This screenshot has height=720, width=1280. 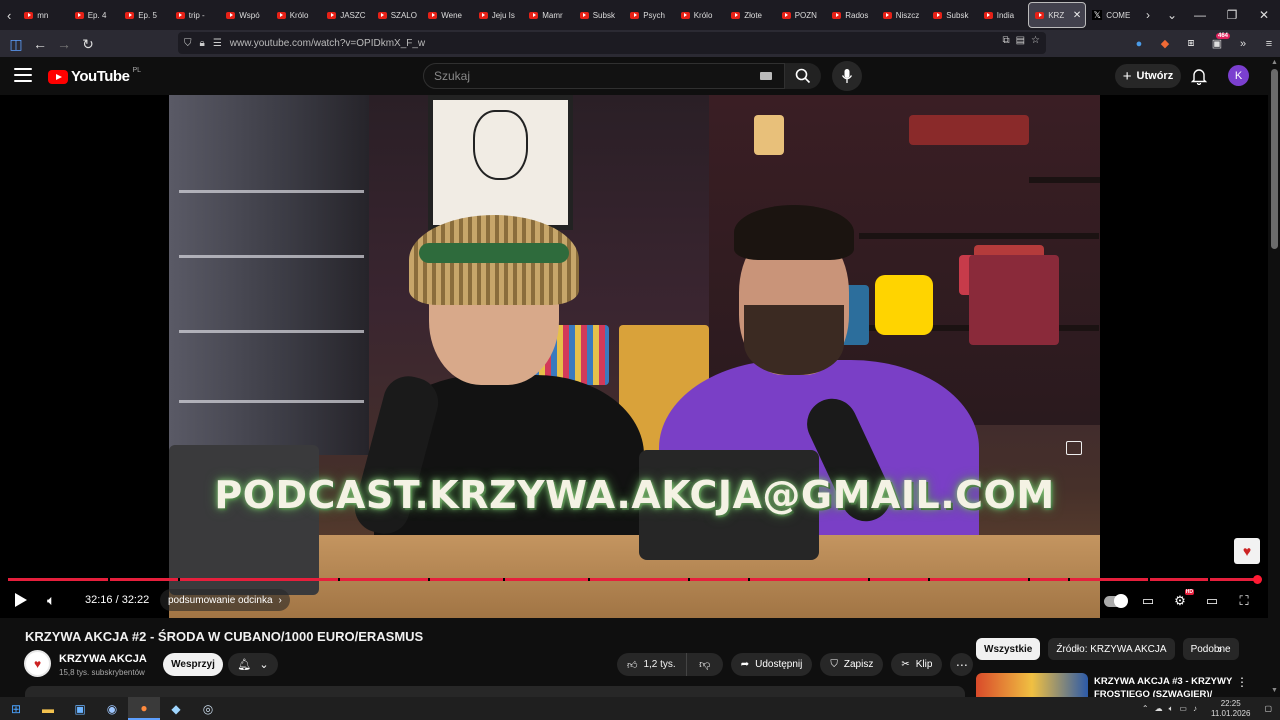 I want to click on back-icon: ←, so click(x=40, y=44).